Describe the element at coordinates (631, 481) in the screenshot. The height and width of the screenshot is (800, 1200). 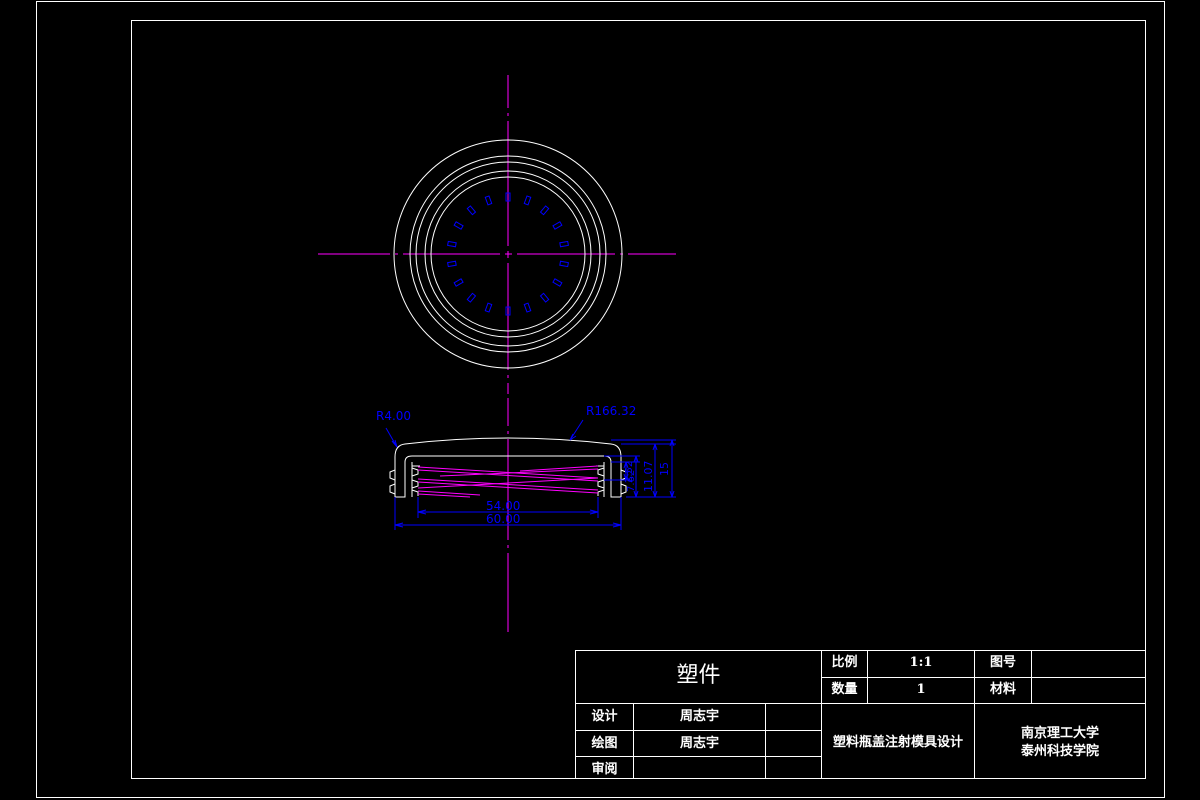
I see `dim-b: 7.62` at that location.